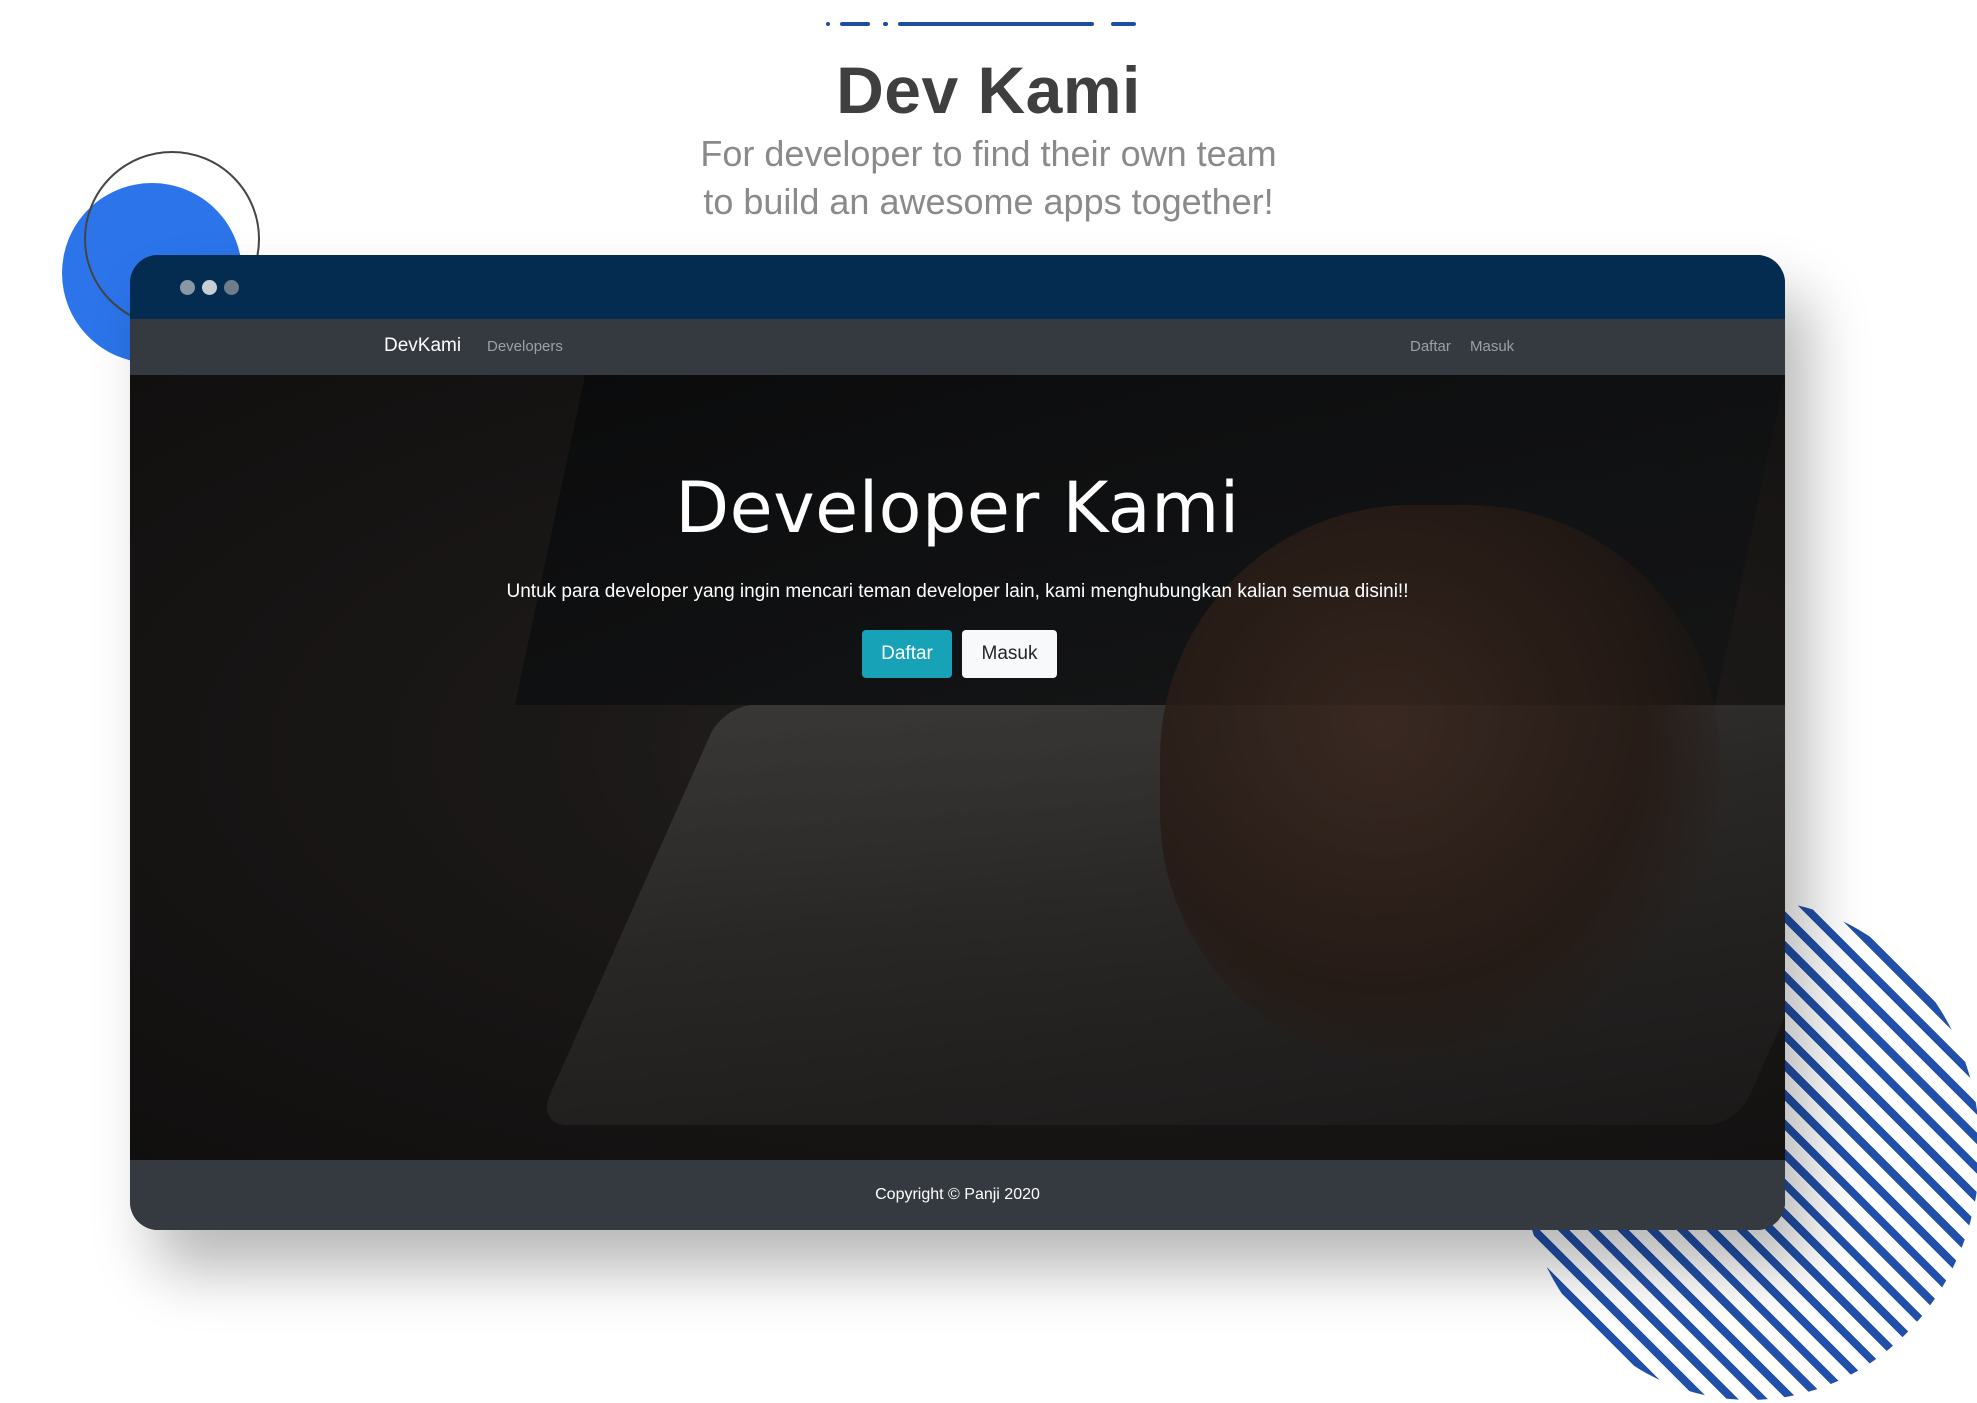 Image resolution: width=1977 pixels, height=1403 pixels. What do you see at coordinates (1430, 346) in the screenshot?
I see `nav-link-daftar: Daftar` at bounding box center [1430, 346].